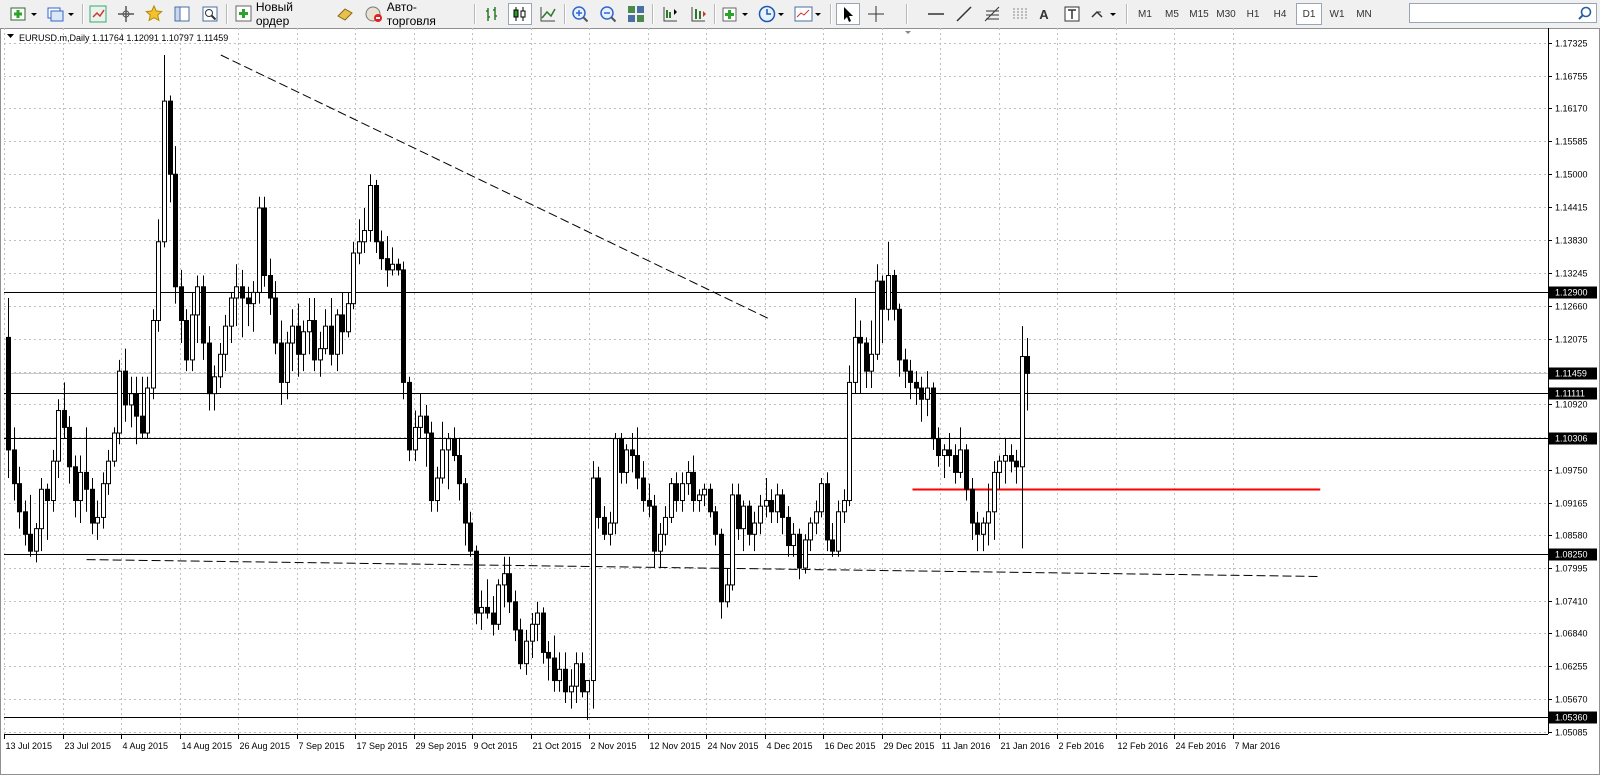 The height and width of the screenshot is (775, 1600). Describe the element at coordinates (698, 14) in the screenshot. I see `autoscroll-button` at that location.